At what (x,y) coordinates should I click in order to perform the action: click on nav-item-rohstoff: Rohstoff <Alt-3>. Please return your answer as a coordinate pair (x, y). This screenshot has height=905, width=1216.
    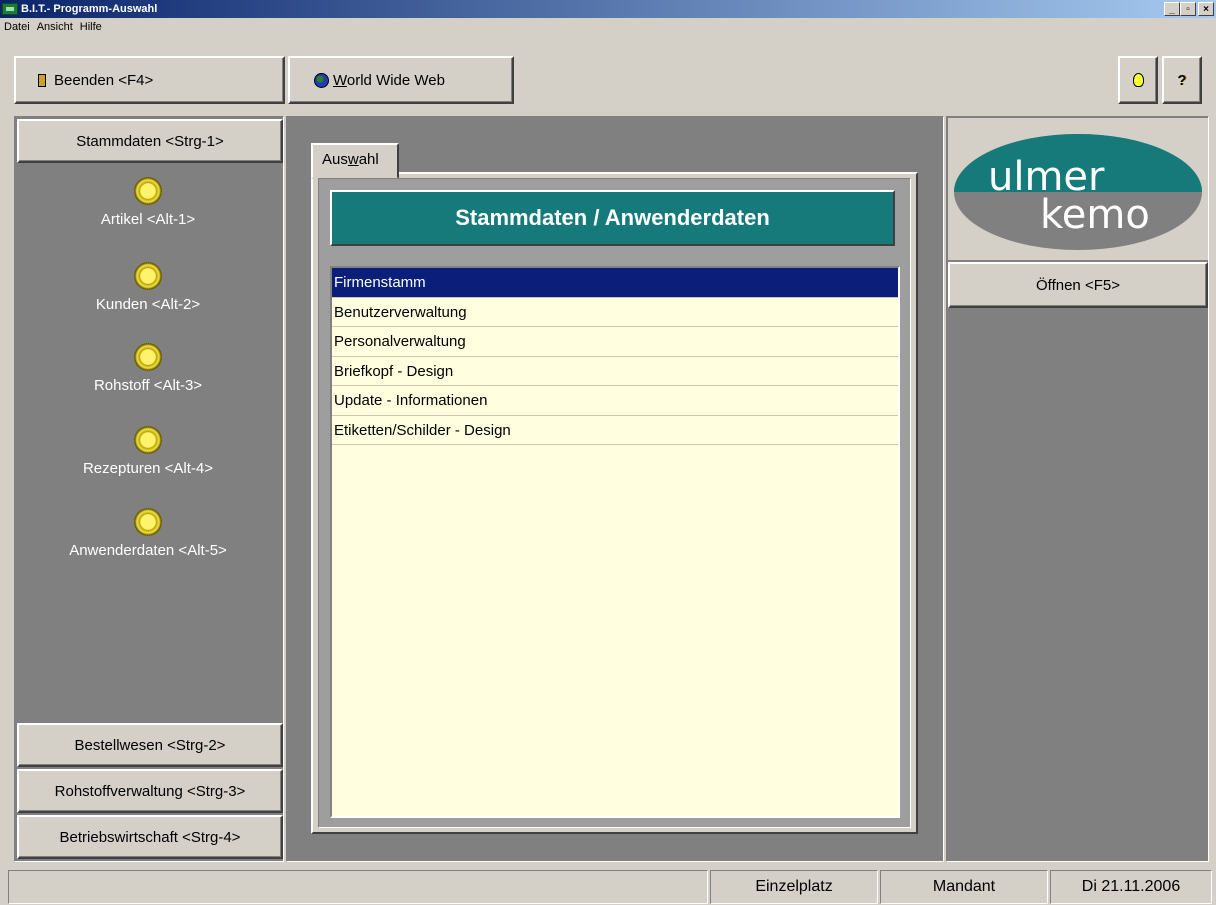
    Looking at the image, I should click on (148, 368).